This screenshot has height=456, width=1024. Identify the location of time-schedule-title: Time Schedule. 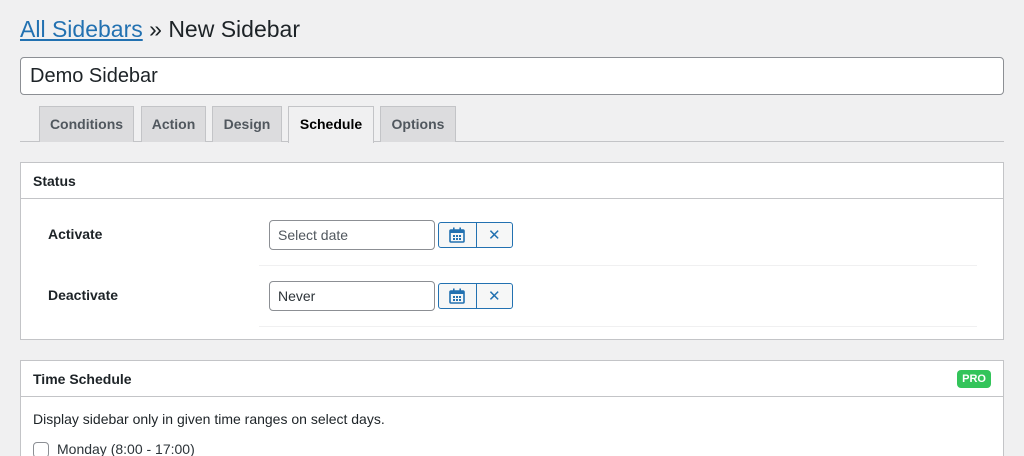
(82, 379).